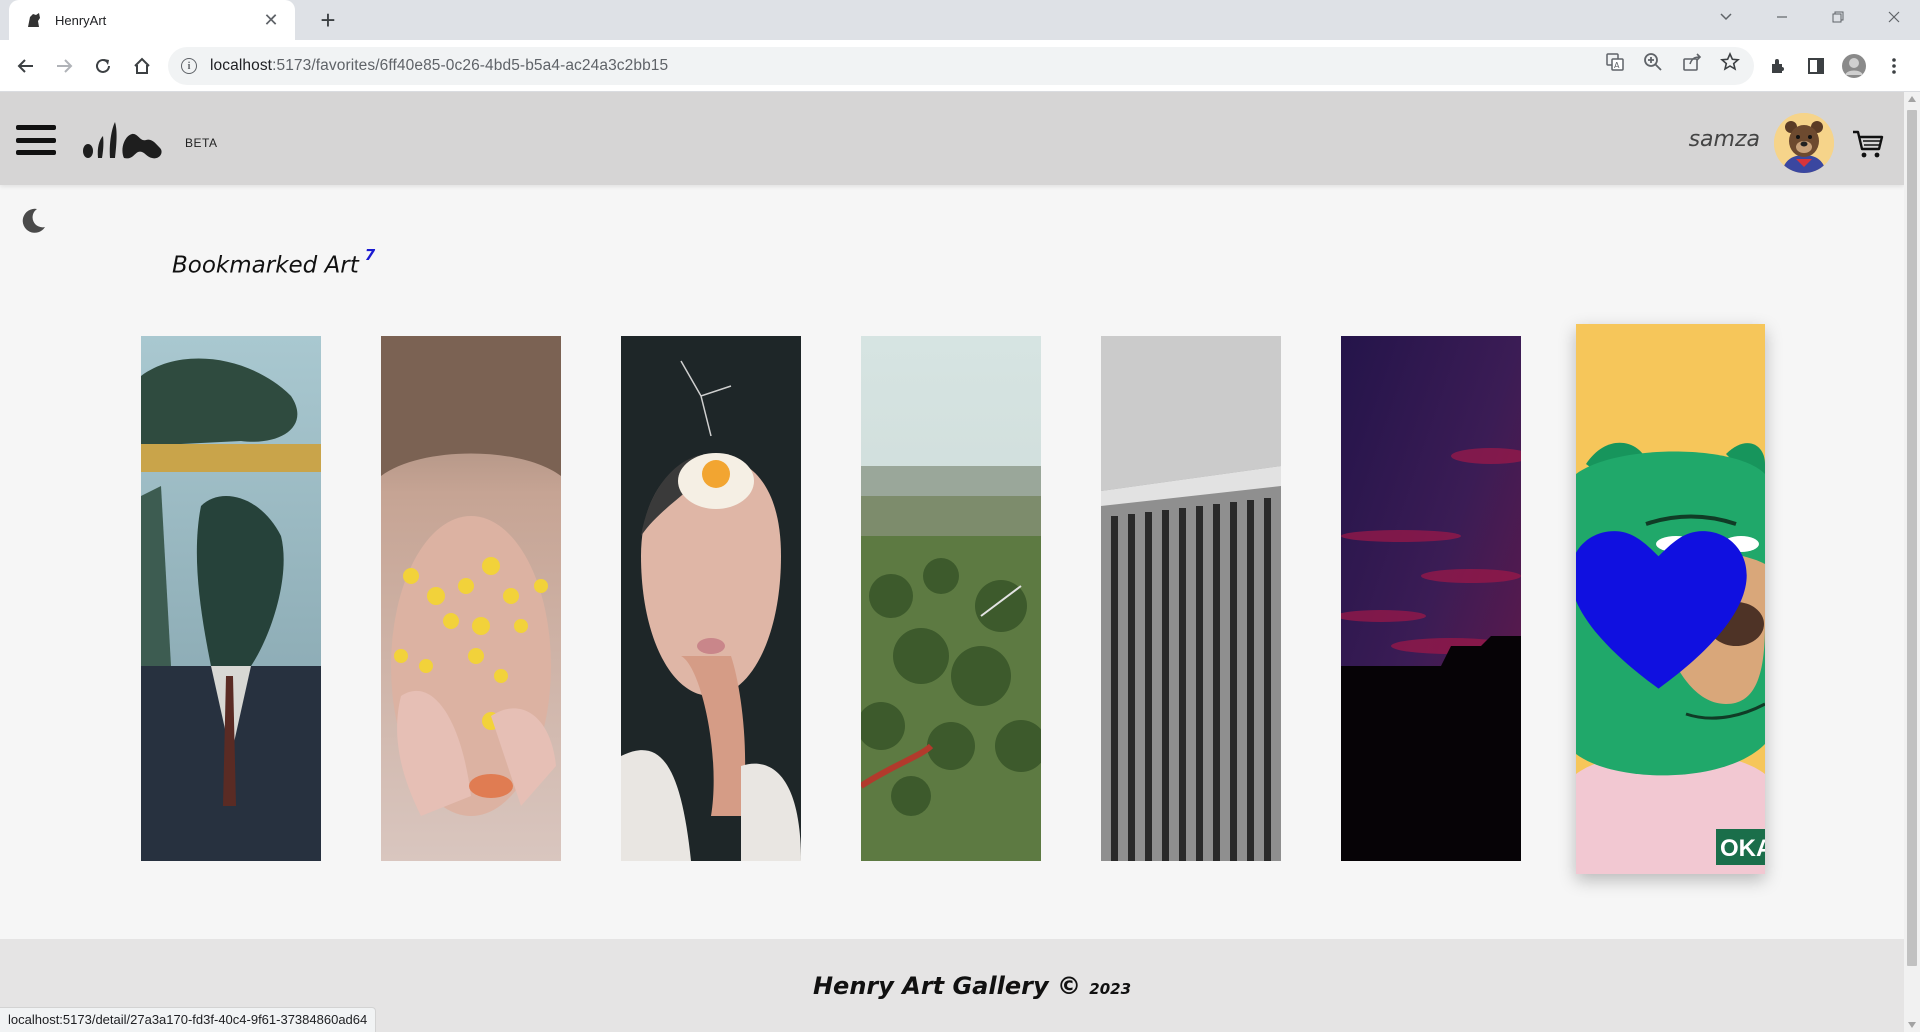 The image size is (1920, 1032). What do you see at coordinates (189, 66) in the screenshot?
I see `site-info-icon: i` at bounding box center [189, 66].